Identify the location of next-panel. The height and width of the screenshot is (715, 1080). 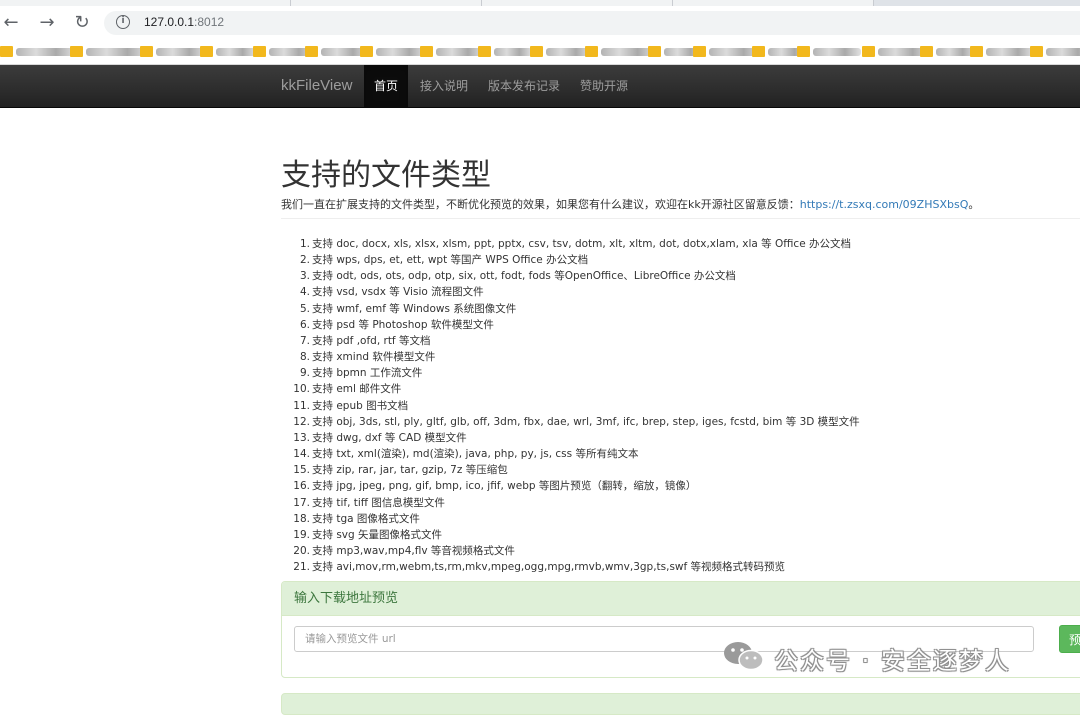
(680, 704).